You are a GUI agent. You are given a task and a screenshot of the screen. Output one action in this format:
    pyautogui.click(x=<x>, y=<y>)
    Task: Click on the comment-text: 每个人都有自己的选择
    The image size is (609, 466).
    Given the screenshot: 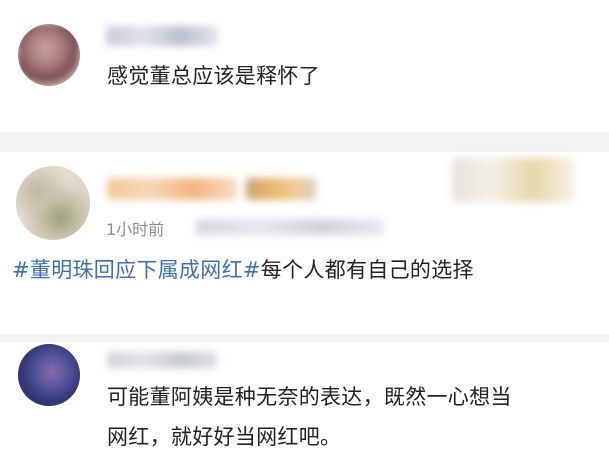 What is the action you would take?
    pyautogui.click(x=367, y=270)
    